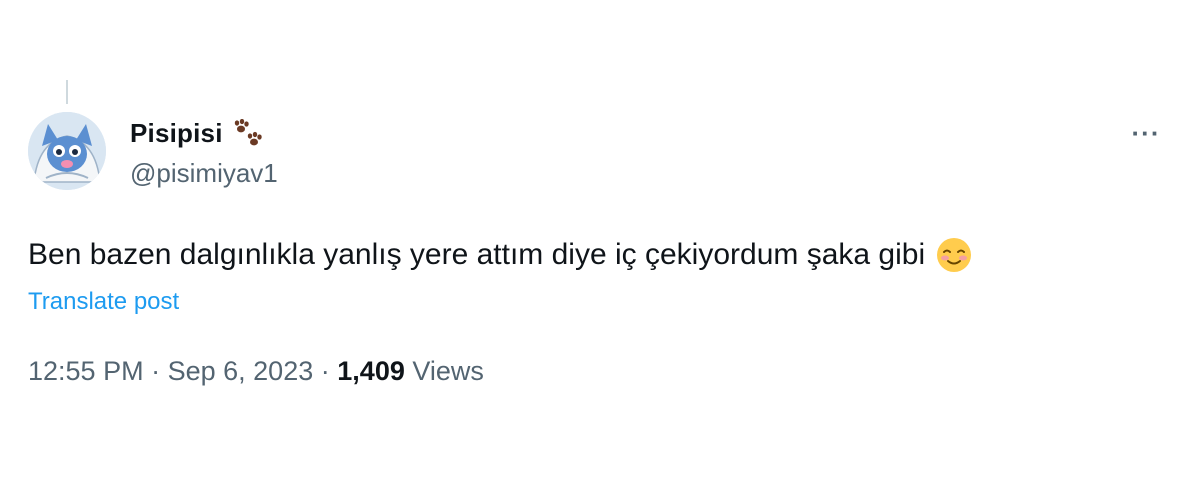  What do you see at coordinates (248, 133) in the screenshot?
I see `paw-prints-icon` at bounding box center [248, 133].